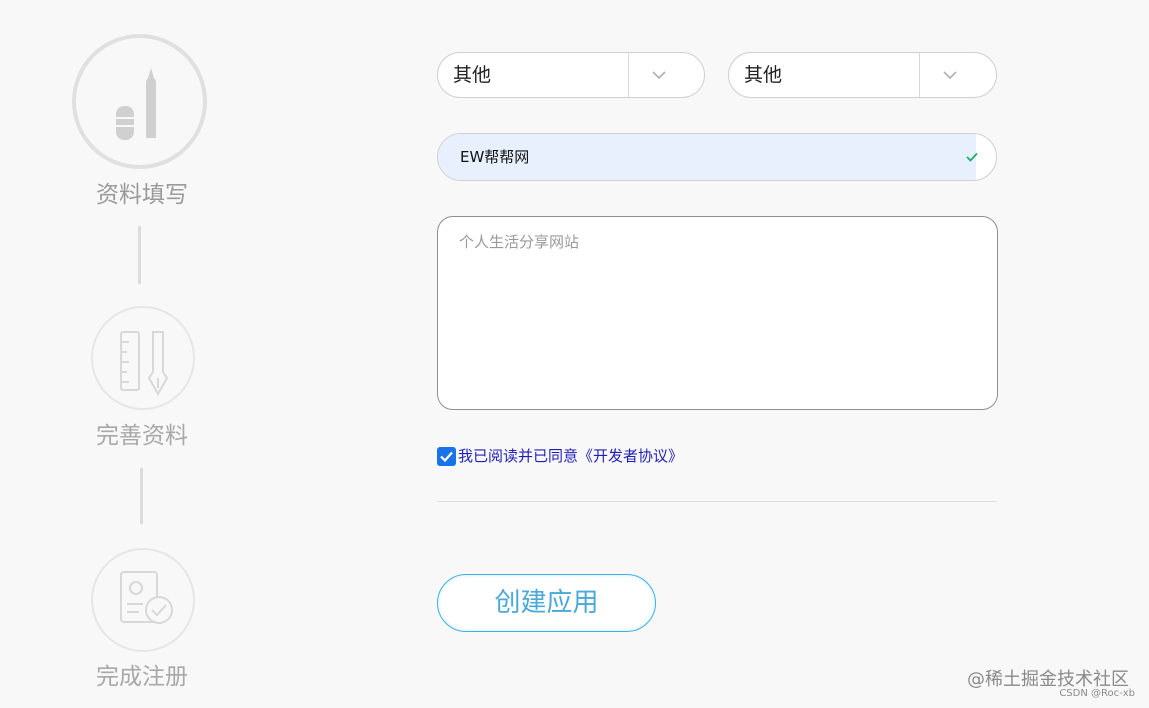  I want to click on description-placeholder: 个人生活分享网站, so click(519, 242).